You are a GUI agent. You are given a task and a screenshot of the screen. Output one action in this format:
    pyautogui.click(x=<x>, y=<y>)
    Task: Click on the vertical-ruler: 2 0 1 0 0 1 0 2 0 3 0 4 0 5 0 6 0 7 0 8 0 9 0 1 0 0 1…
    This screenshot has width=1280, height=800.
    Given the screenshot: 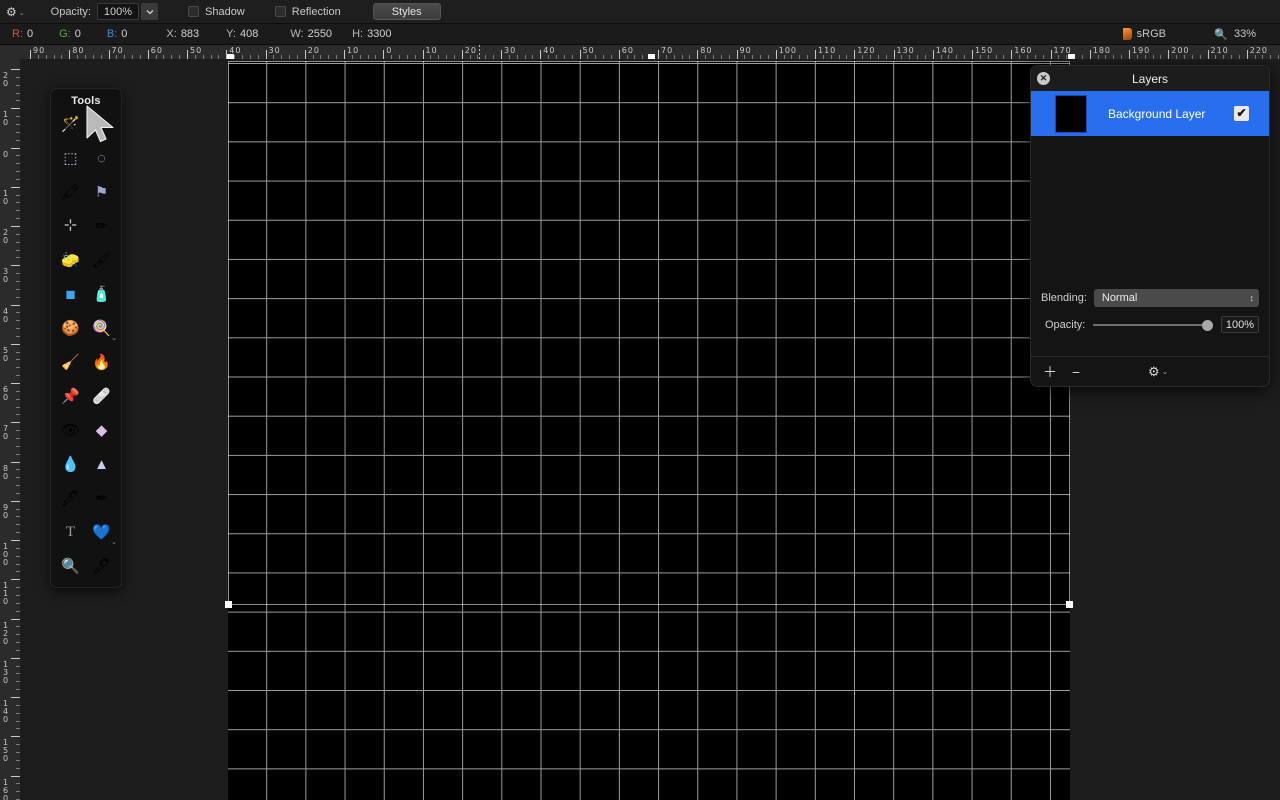 What is the action you would take?
    pyautogui.click(x=10, y=429)
    